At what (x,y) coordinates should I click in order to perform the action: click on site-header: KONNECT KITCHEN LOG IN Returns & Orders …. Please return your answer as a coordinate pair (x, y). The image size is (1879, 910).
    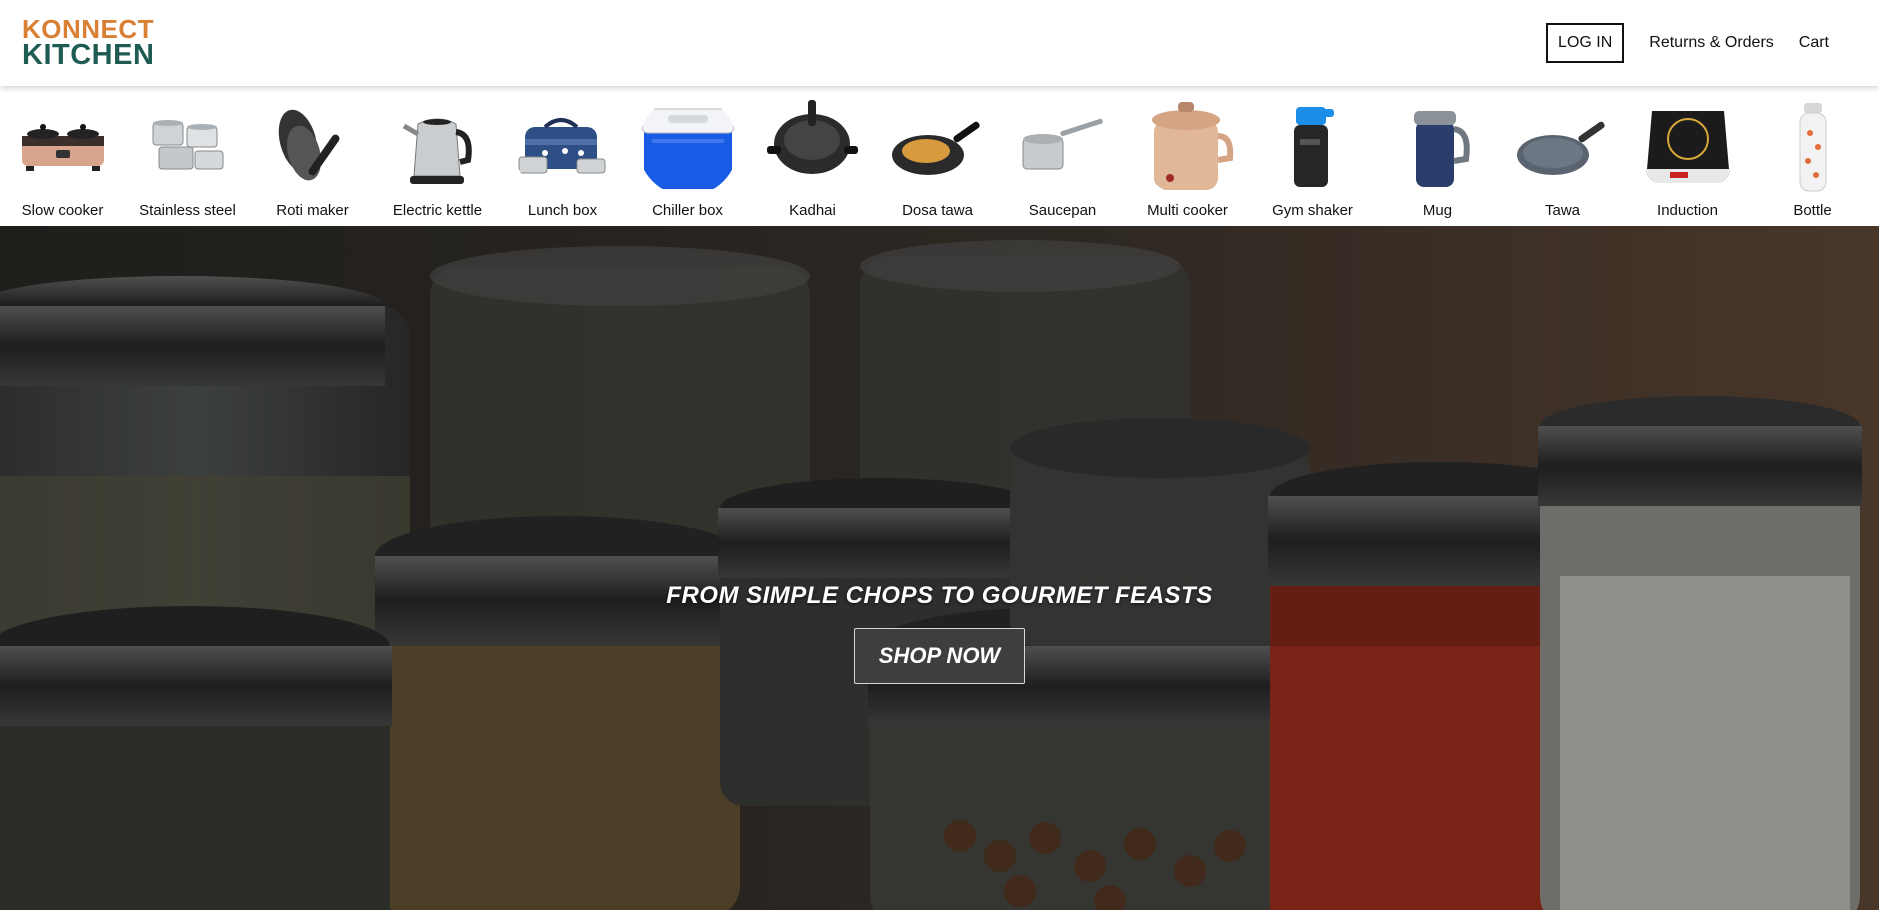
    Looking at the image, I should click on (939, 43).